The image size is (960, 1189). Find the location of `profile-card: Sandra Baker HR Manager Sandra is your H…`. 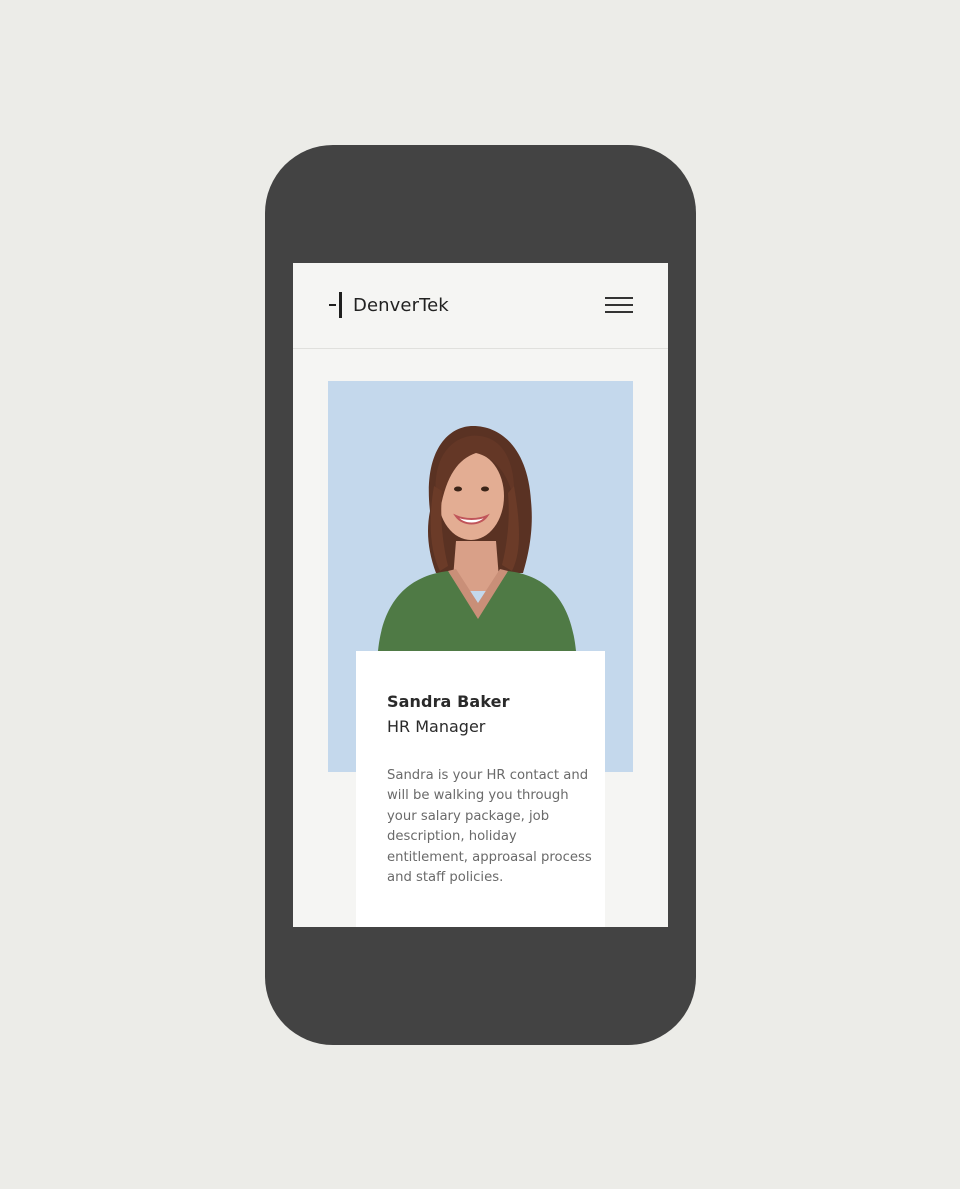

profile-card: Sandra Baker HR Manager Sandra is your H… is located at coordinates (480, 789).